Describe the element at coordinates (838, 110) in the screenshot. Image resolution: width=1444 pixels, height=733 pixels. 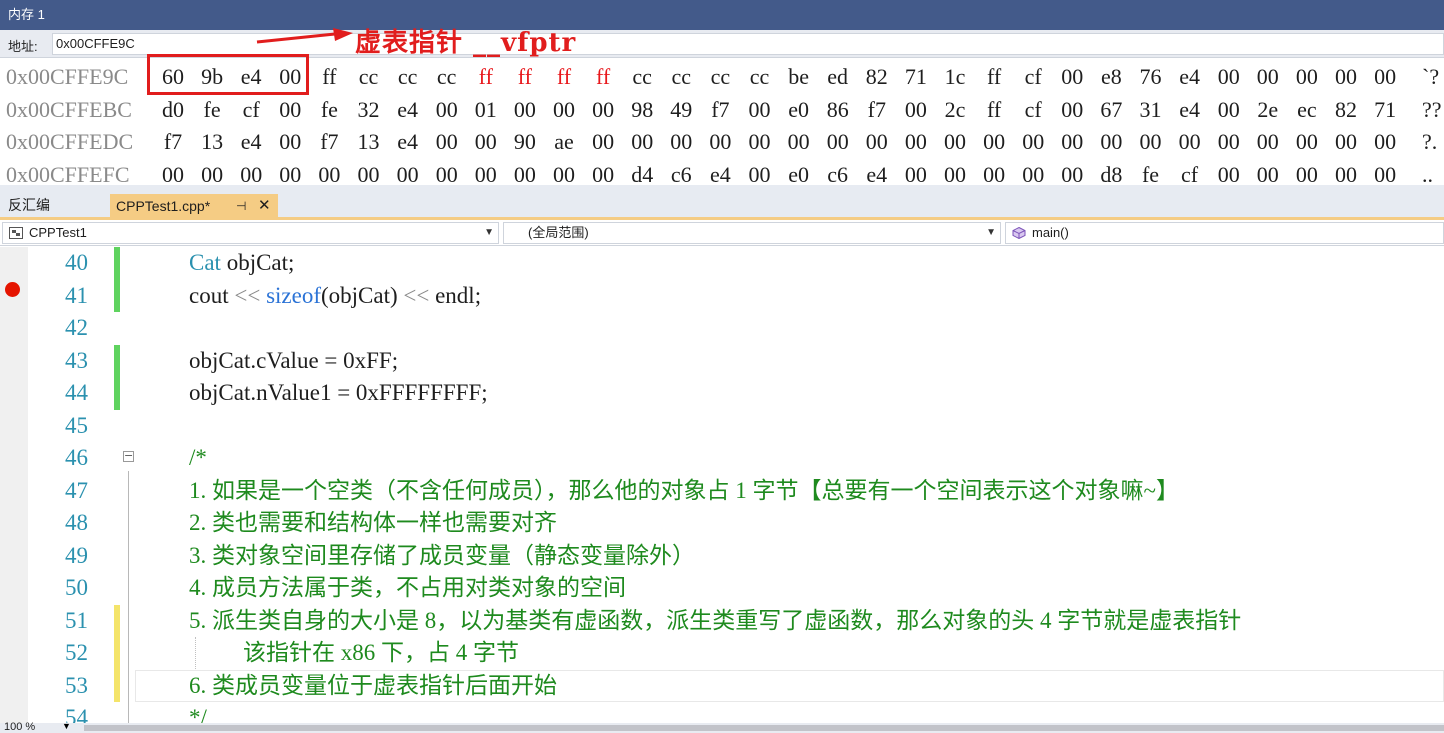
I see `memory-byte: 86` at that location.